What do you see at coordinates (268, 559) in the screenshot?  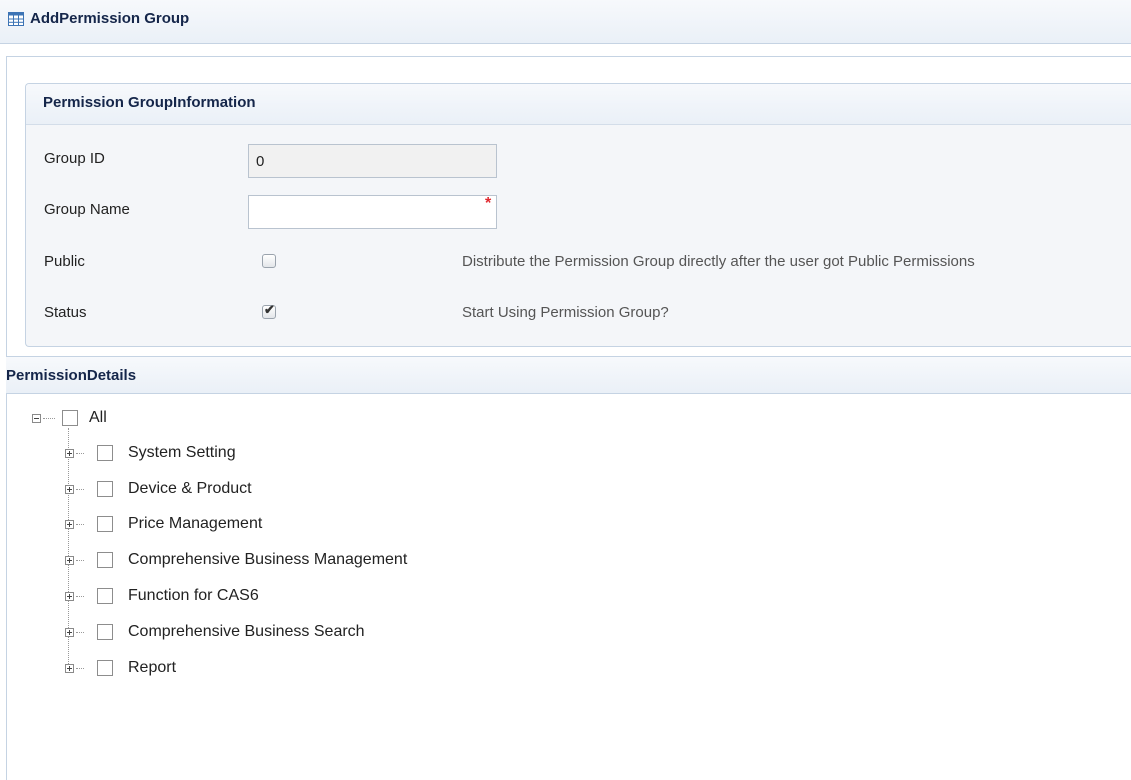 I see `tree-item-label: Comprehensive Business Management` at bounding box center [268, 559].